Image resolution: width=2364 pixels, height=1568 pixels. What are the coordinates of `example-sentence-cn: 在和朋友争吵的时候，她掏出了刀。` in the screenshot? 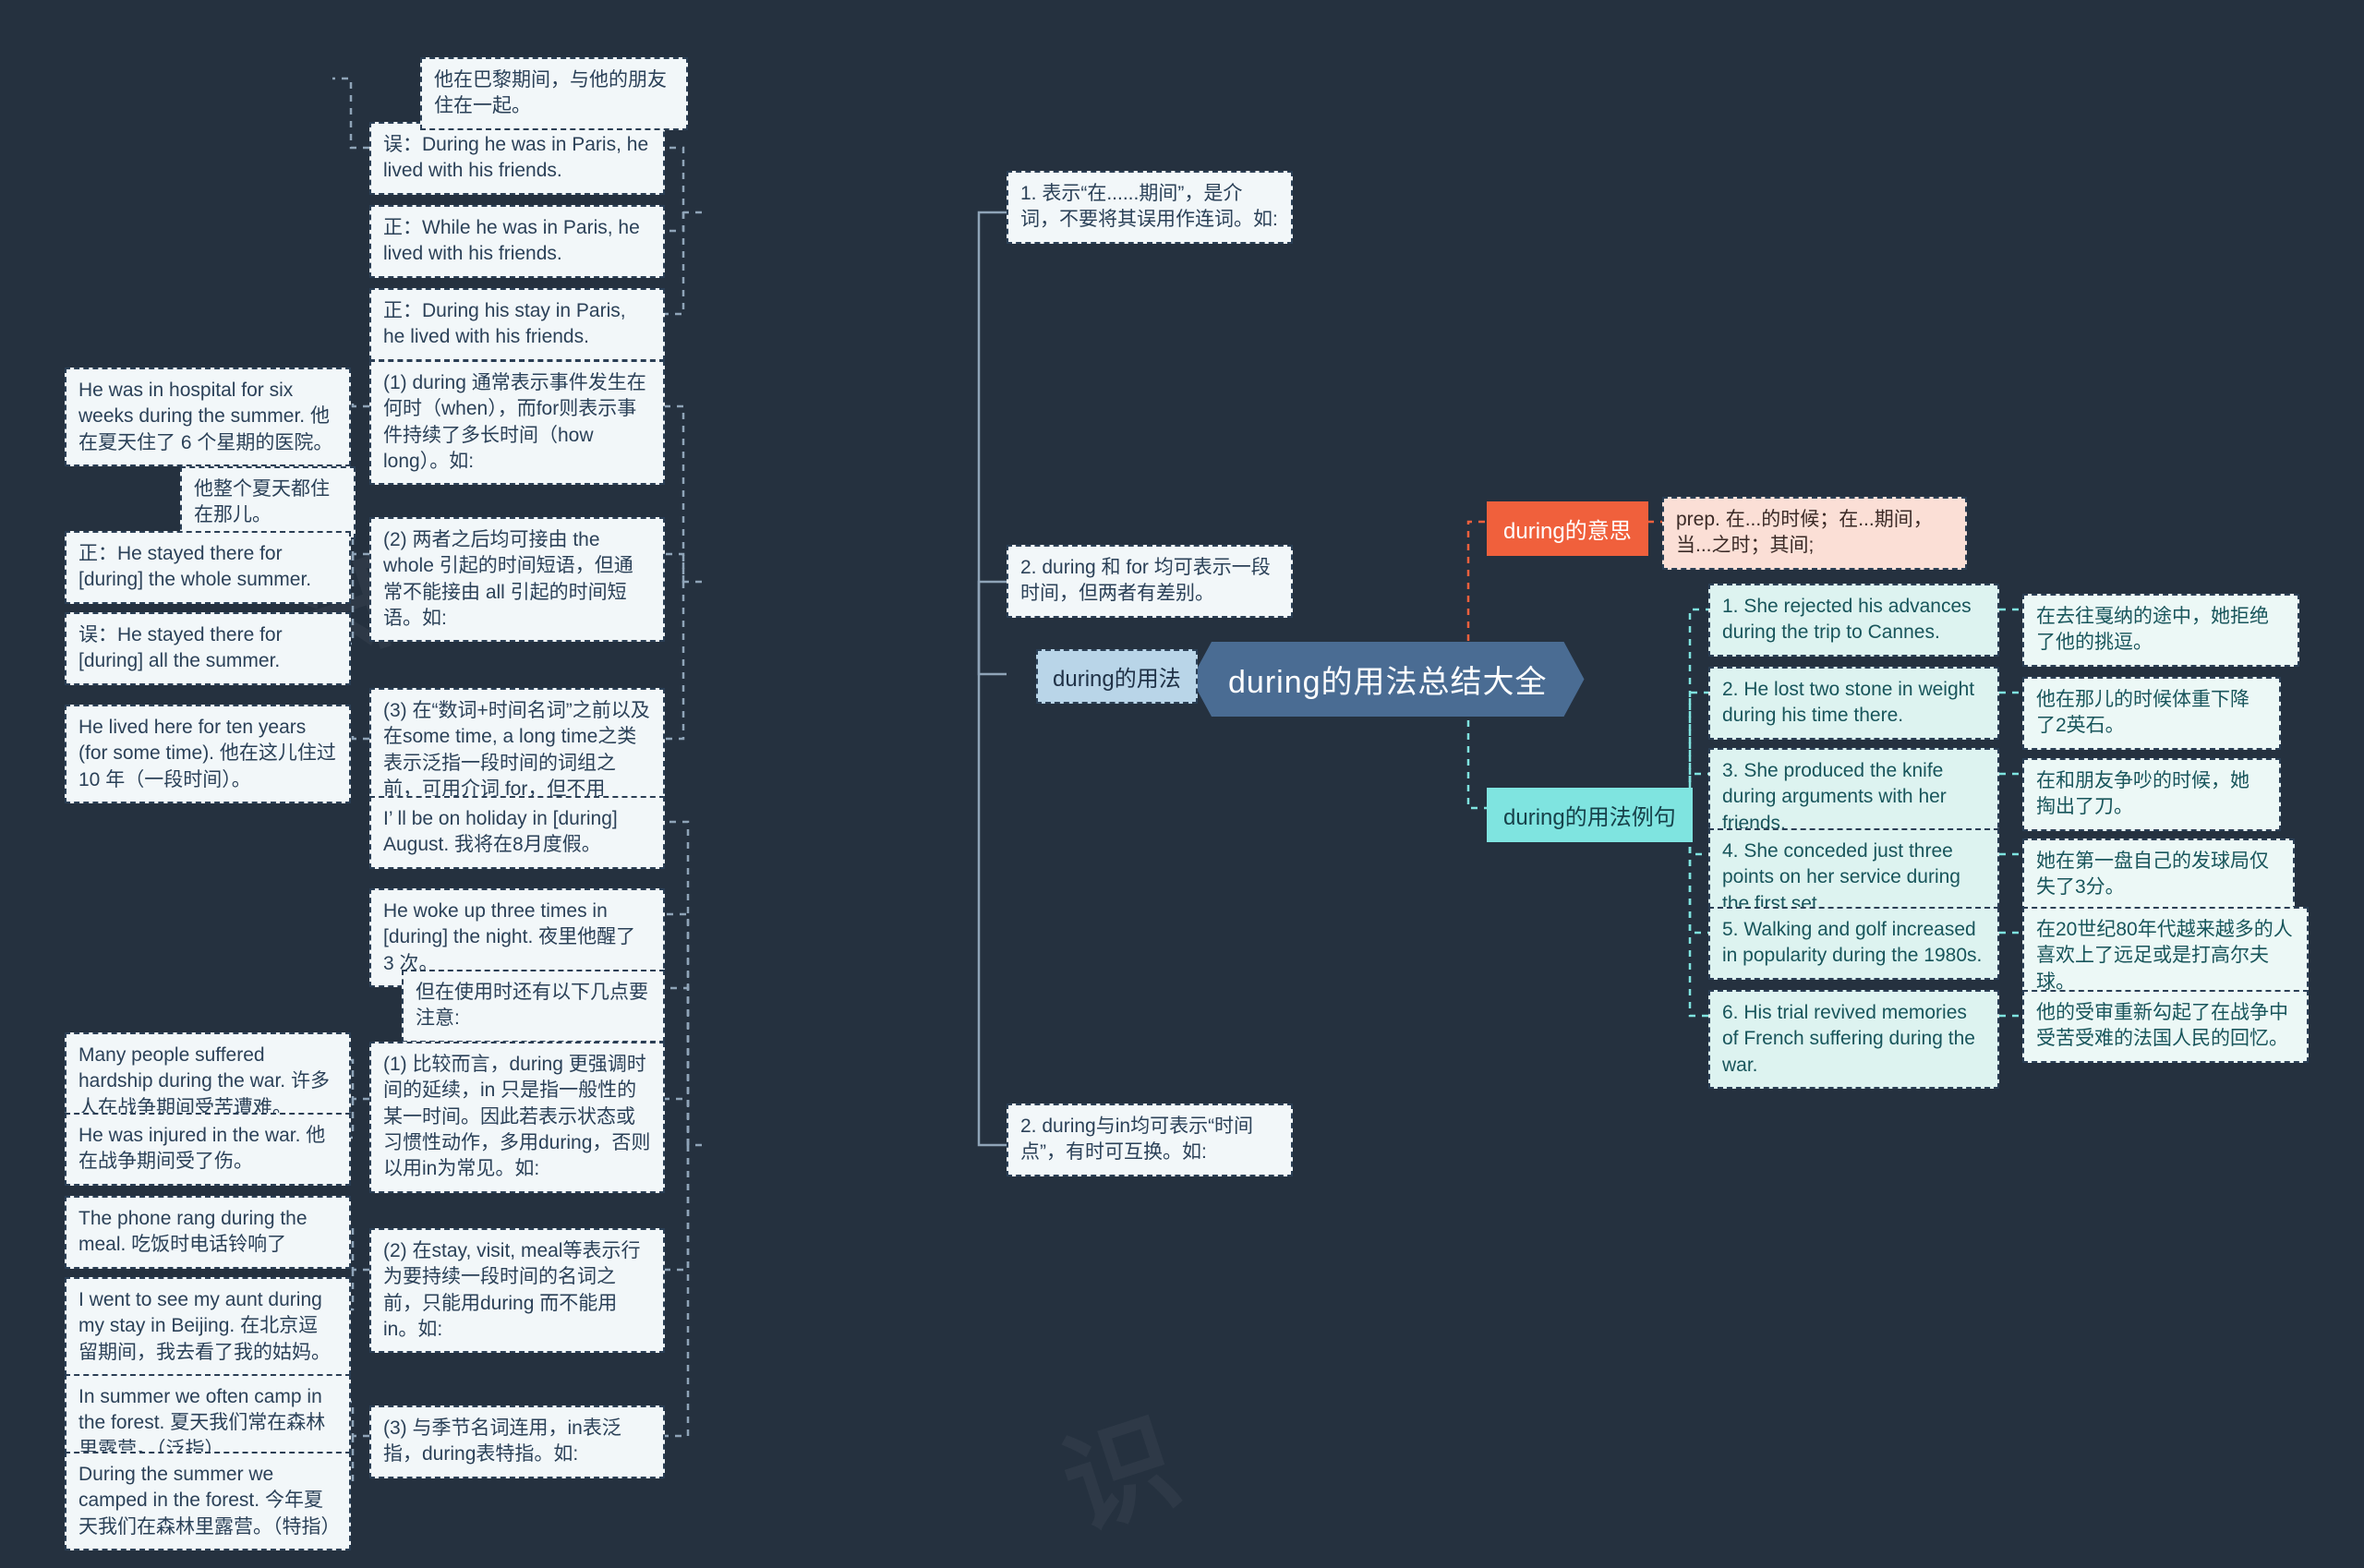 It's located at (2151, 795).